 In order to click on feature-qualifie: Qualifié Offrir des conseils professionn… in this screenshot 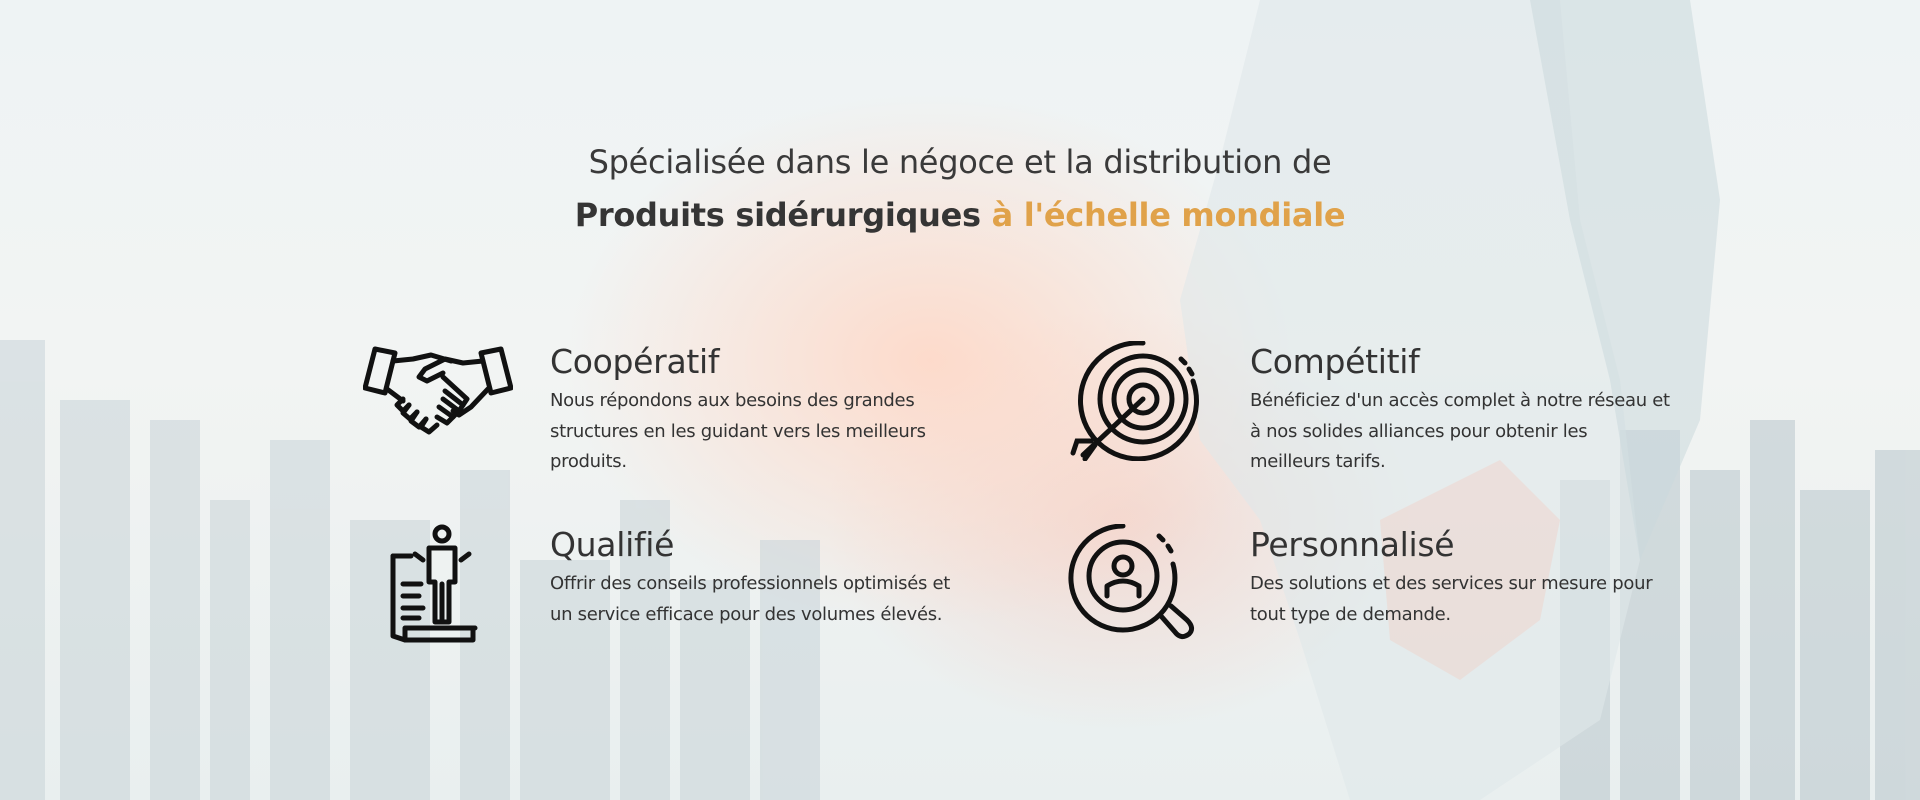, I will do `click(713, 599)`.